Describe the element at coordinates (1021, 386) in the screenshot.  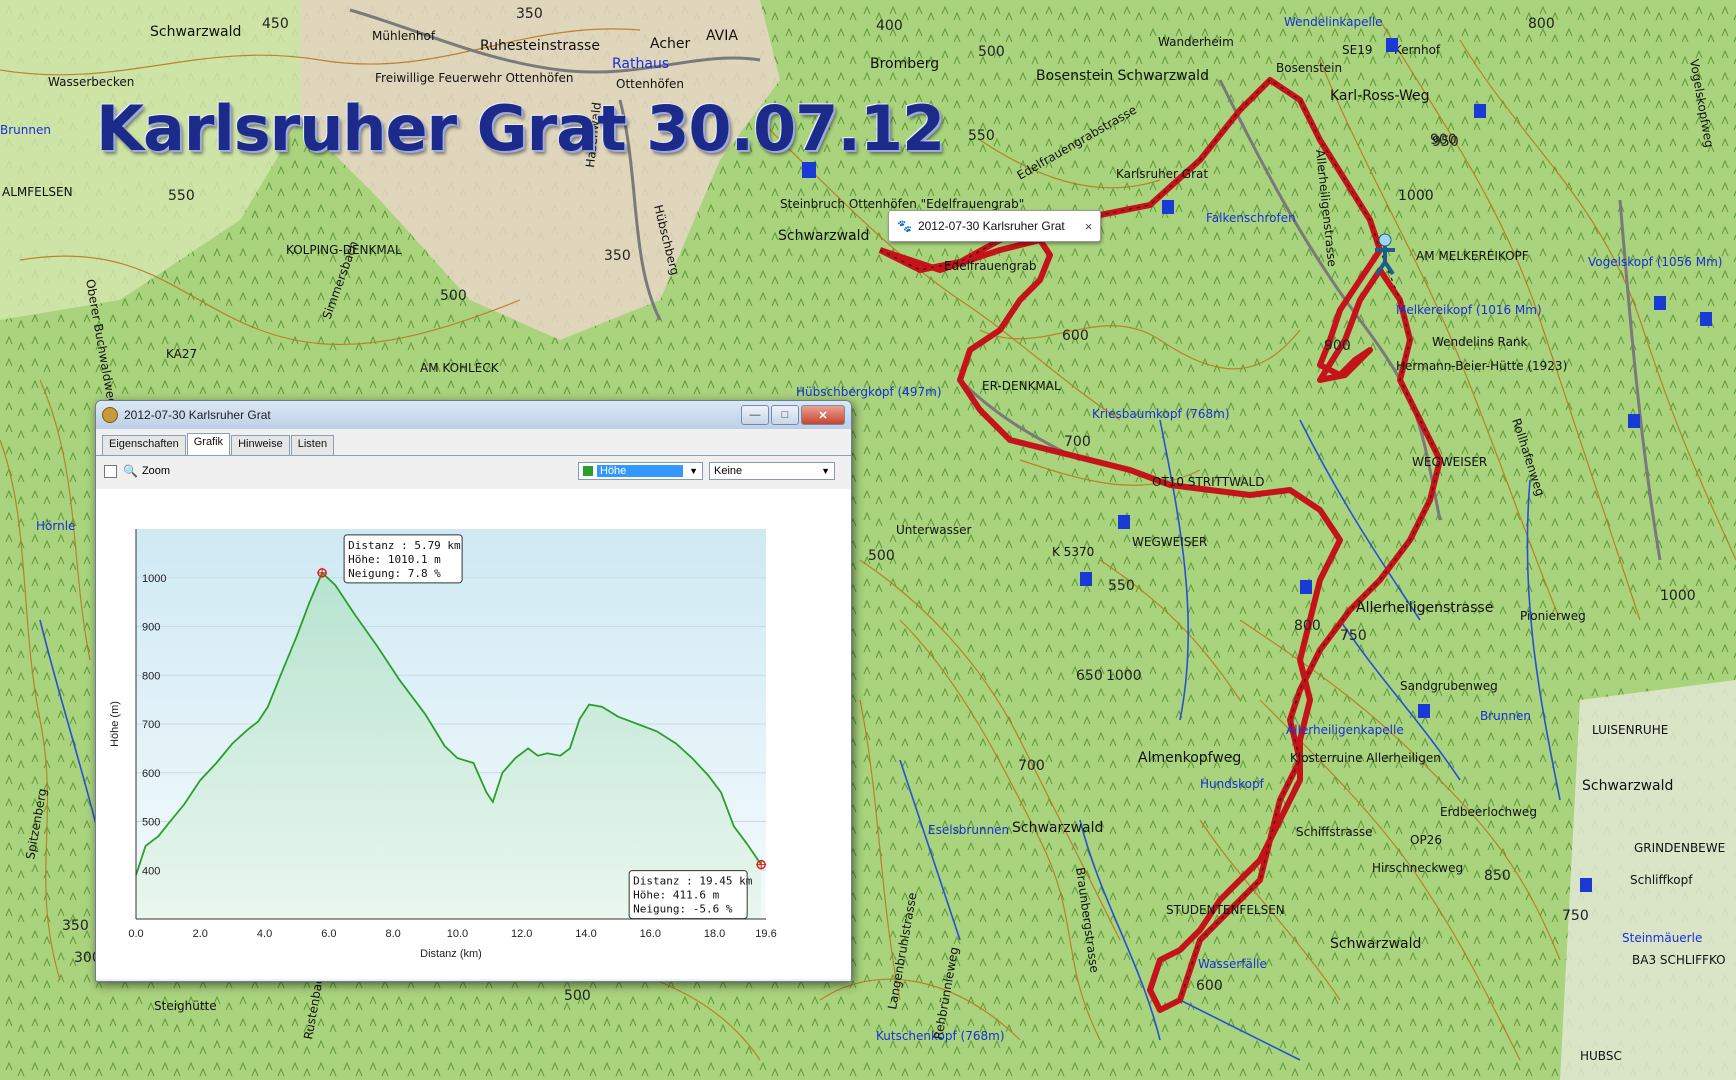
I see `label-poi: ER-DENKMAL` at that location.